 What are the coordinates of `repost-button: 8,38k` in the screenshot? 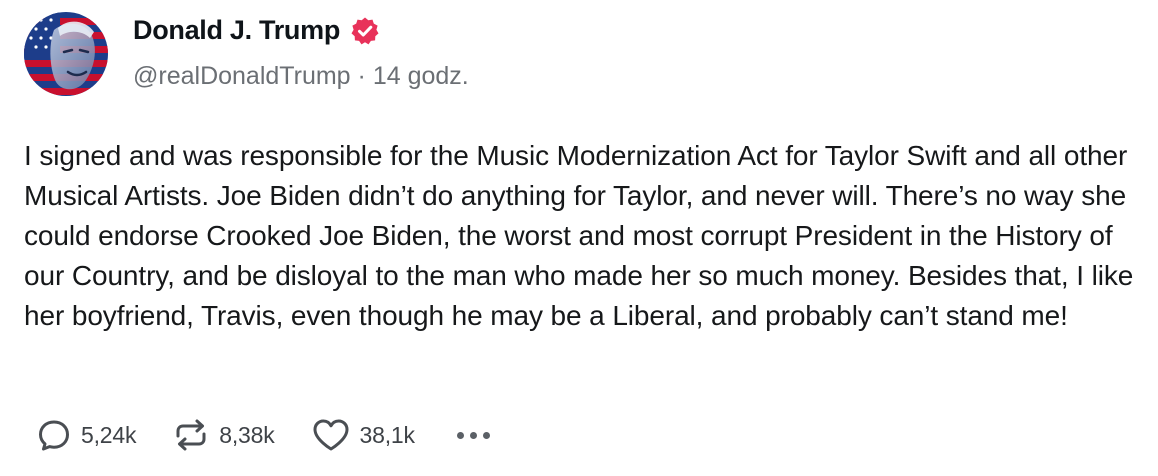 It's located at (223, 435).